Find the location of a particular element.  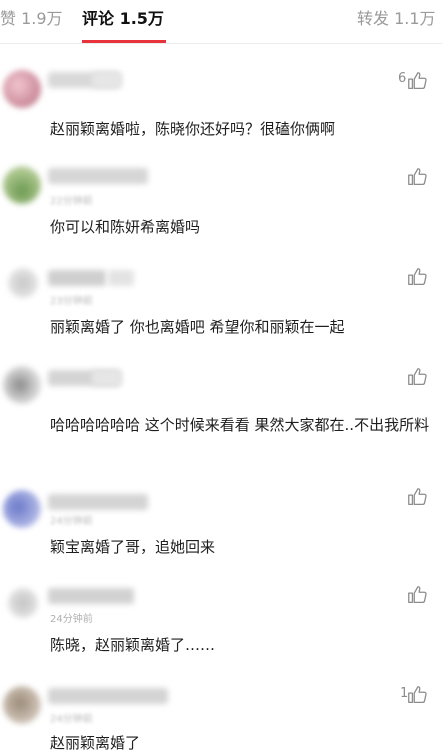

comment-time: 23分钟前 is located at coordinates (71, 301).